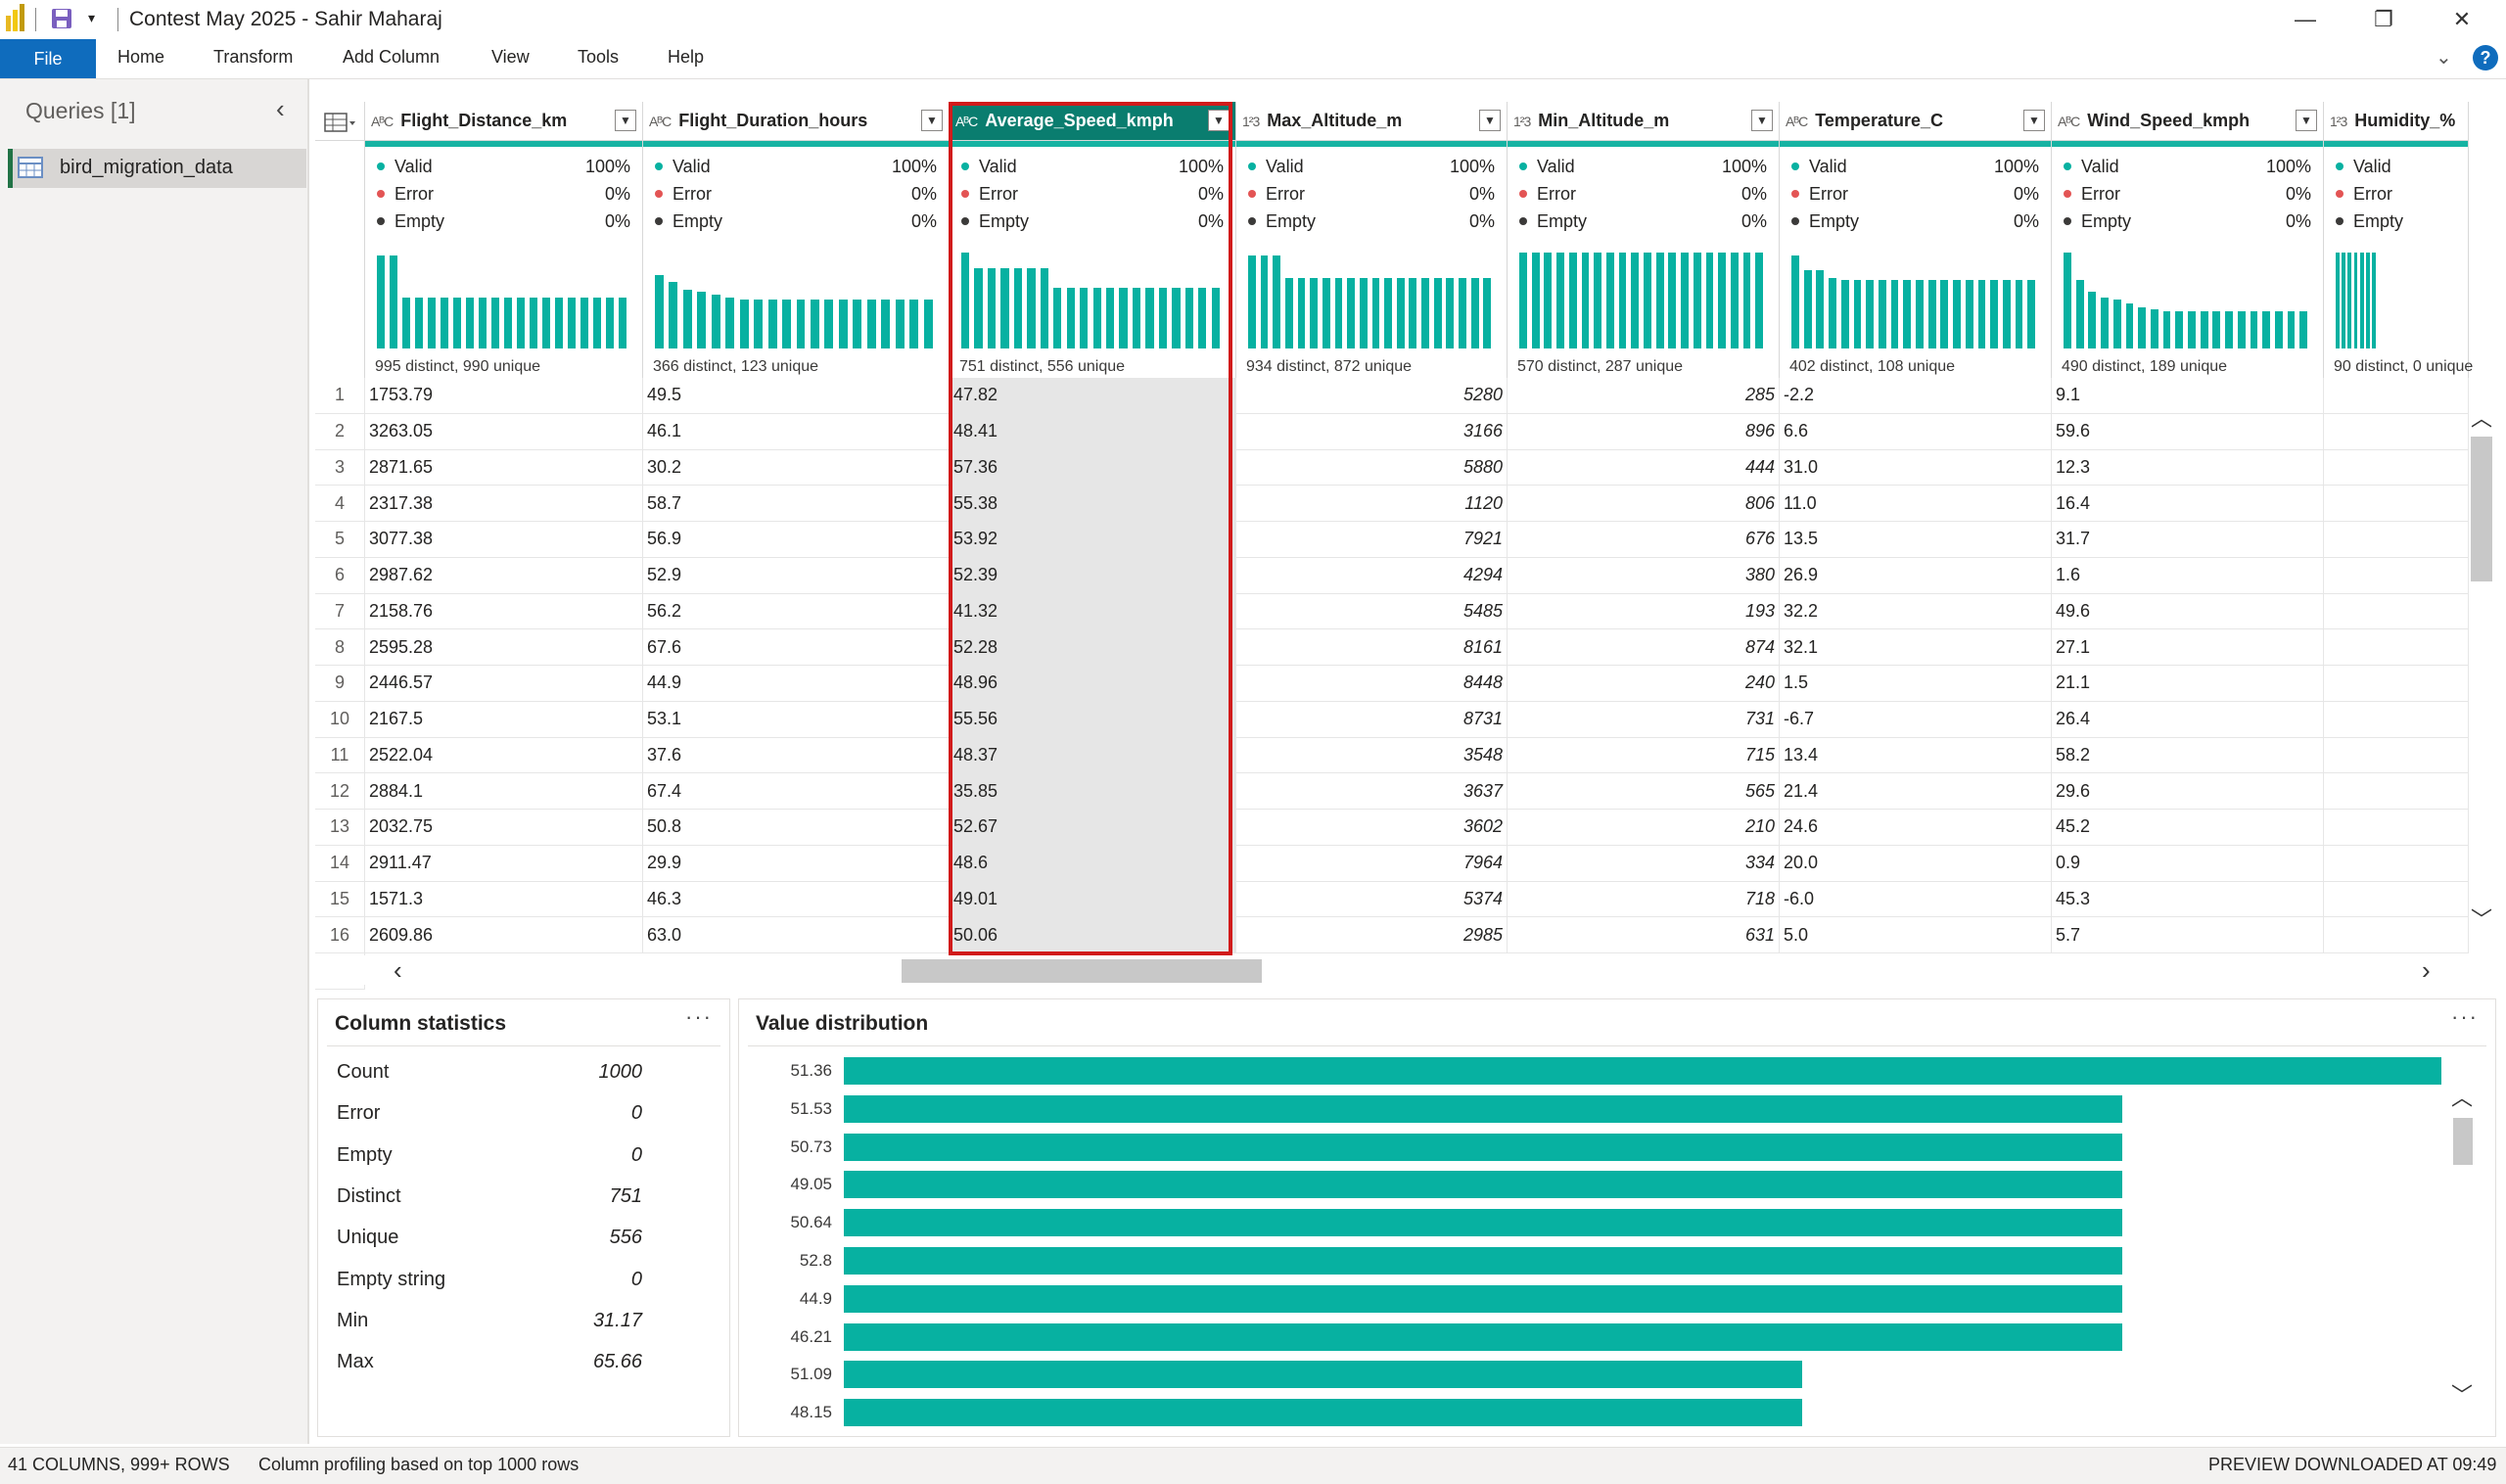  I want to click on table-cell: -6.7, so click(1916, 719).